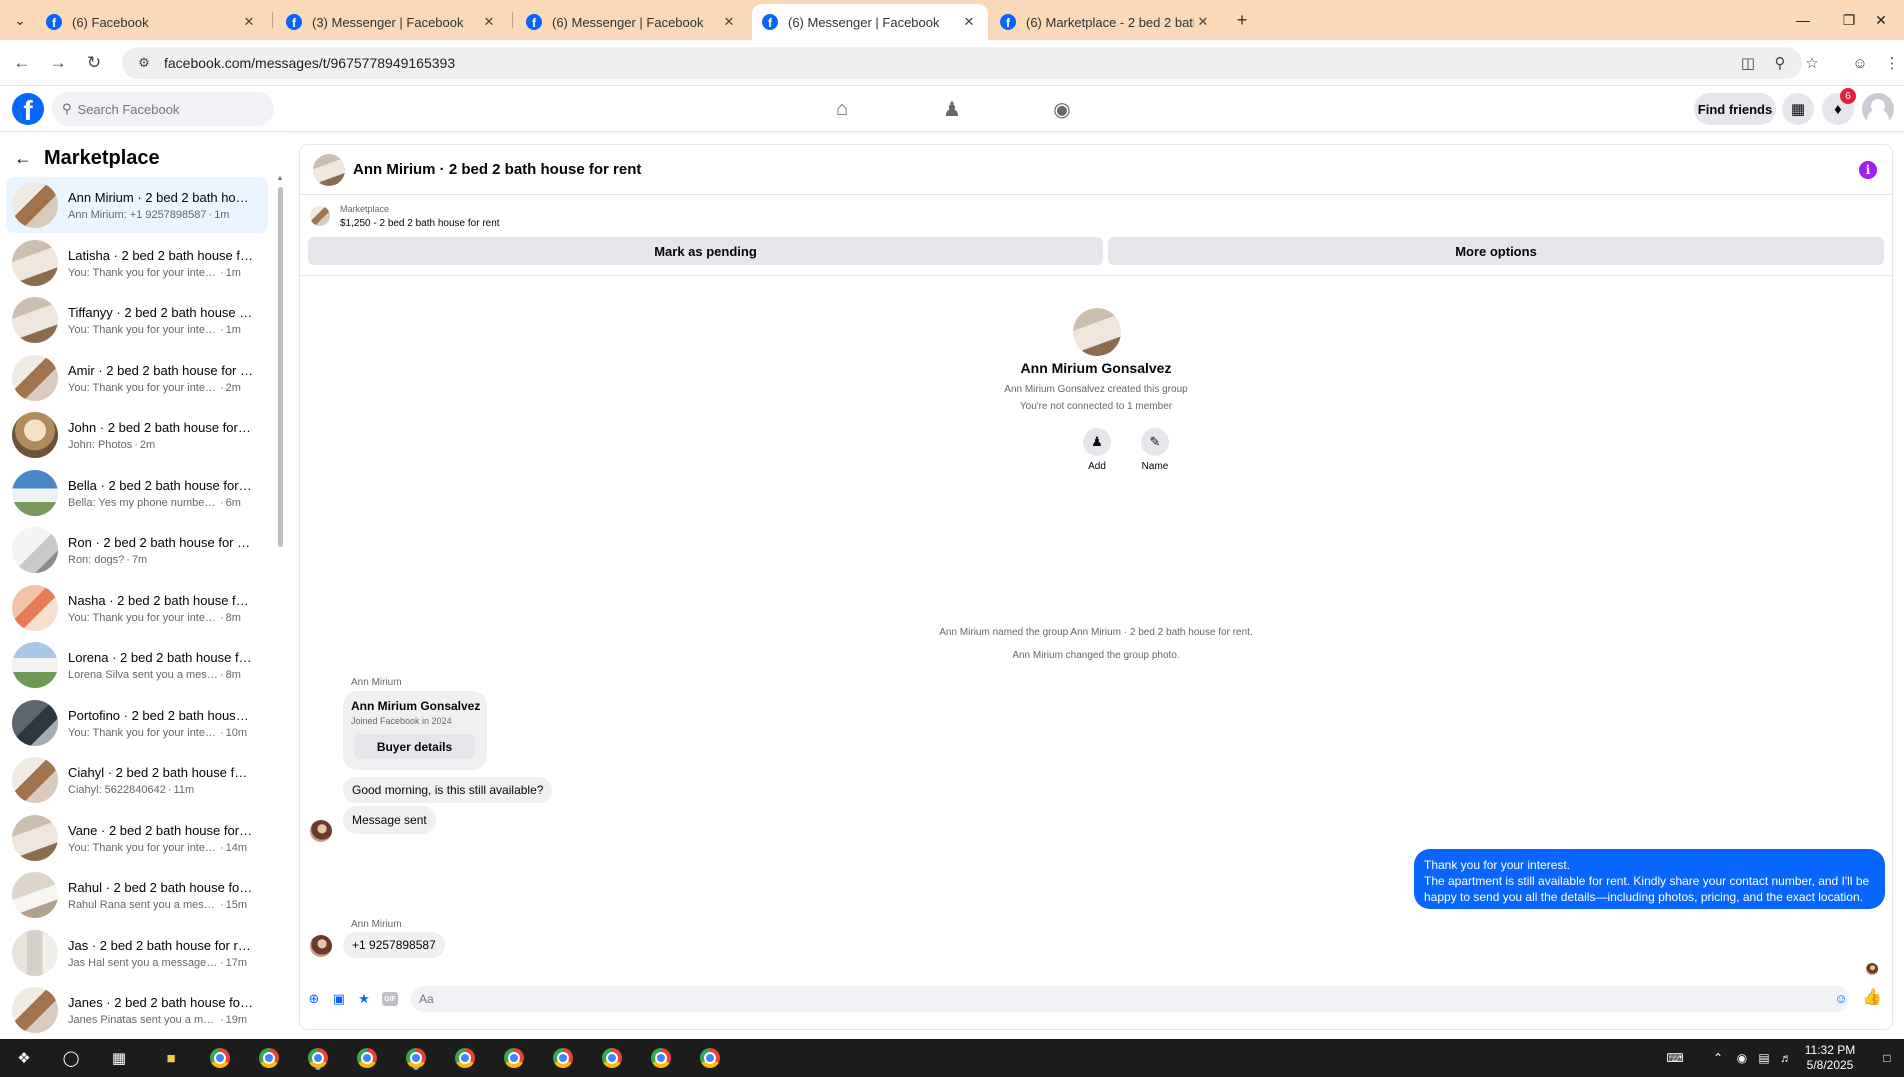 The image size is (1904, 1077). What do you see at coordinates (1812, 63) in the screenshot?
I see `bookmark-star-icon: ☆` at bounding box center [1812, 63].